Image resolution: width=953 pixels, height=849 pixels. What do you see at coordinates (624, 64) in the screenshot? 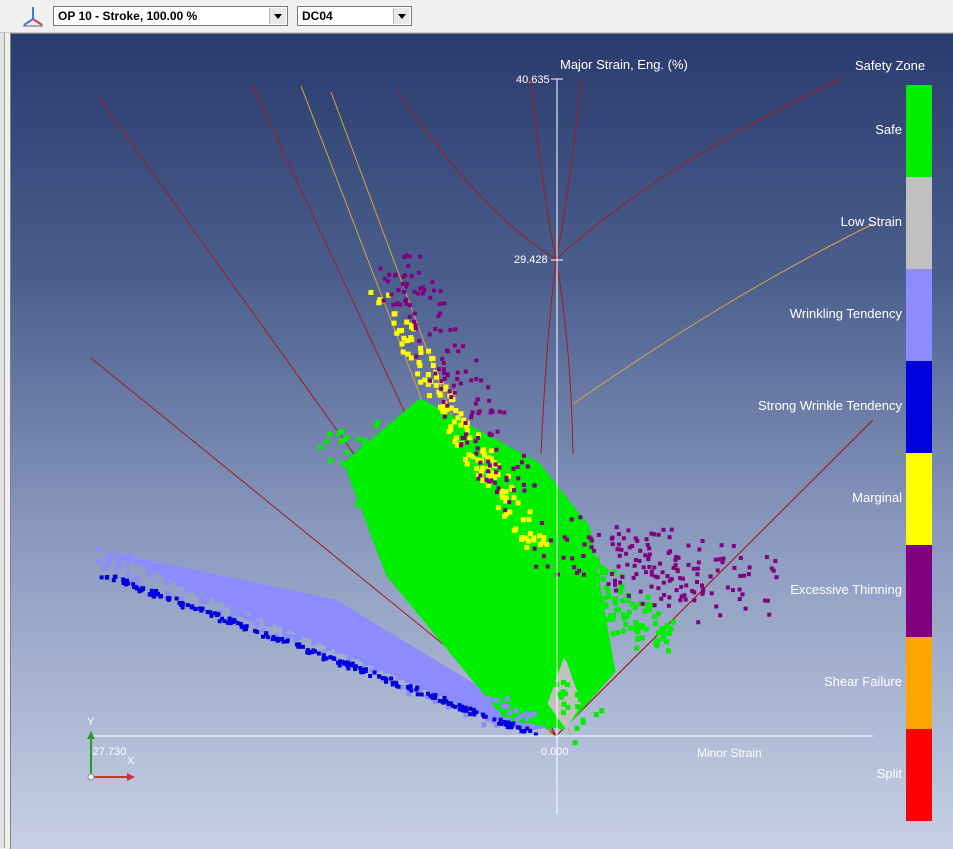
I see `y-axis-label: Major Strain, Eng. (%)` at bounding box center [624, 64].